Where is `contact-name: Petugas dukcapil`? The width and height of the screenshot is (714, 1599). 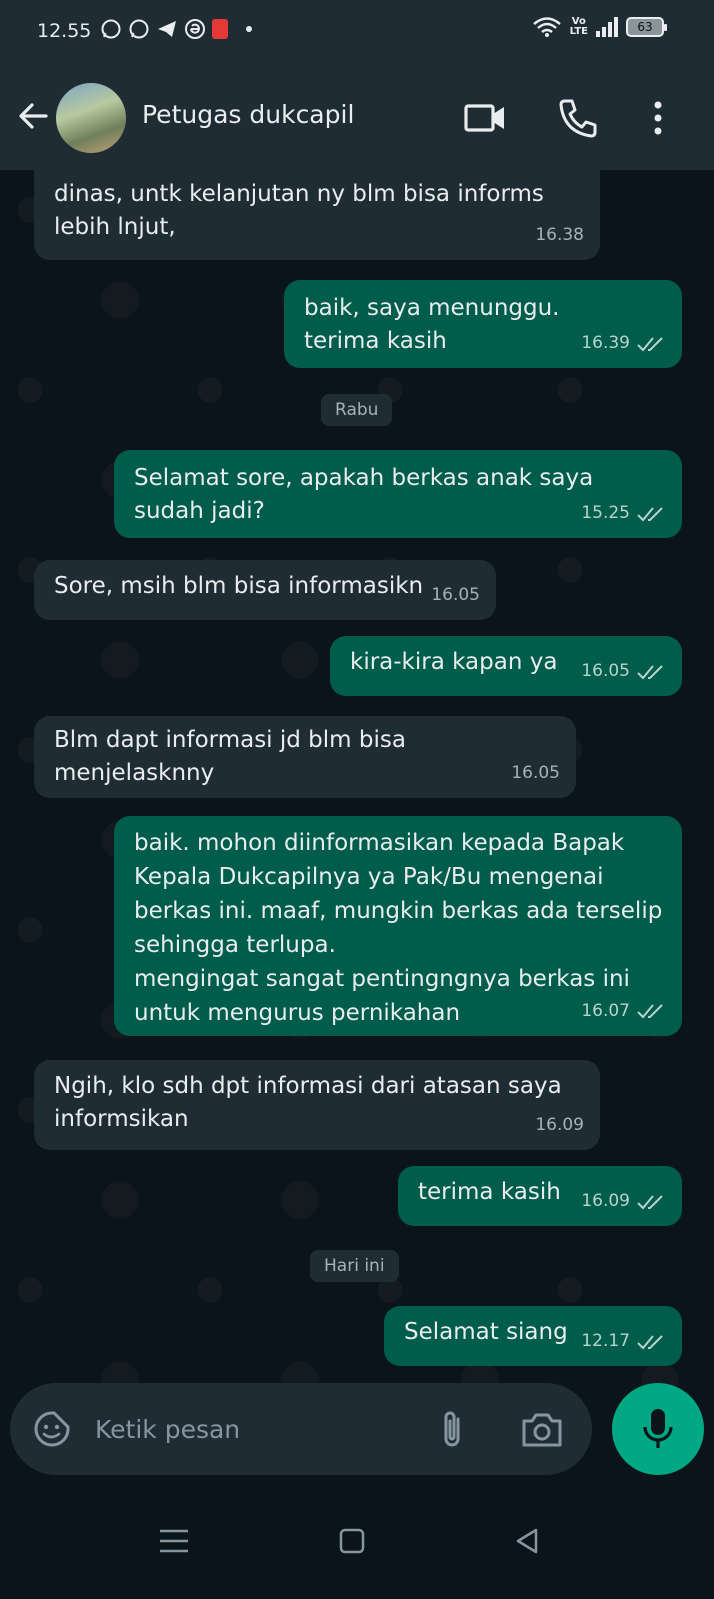 contact-name: Petugas dukcapil is located at coordinates (248, 114).